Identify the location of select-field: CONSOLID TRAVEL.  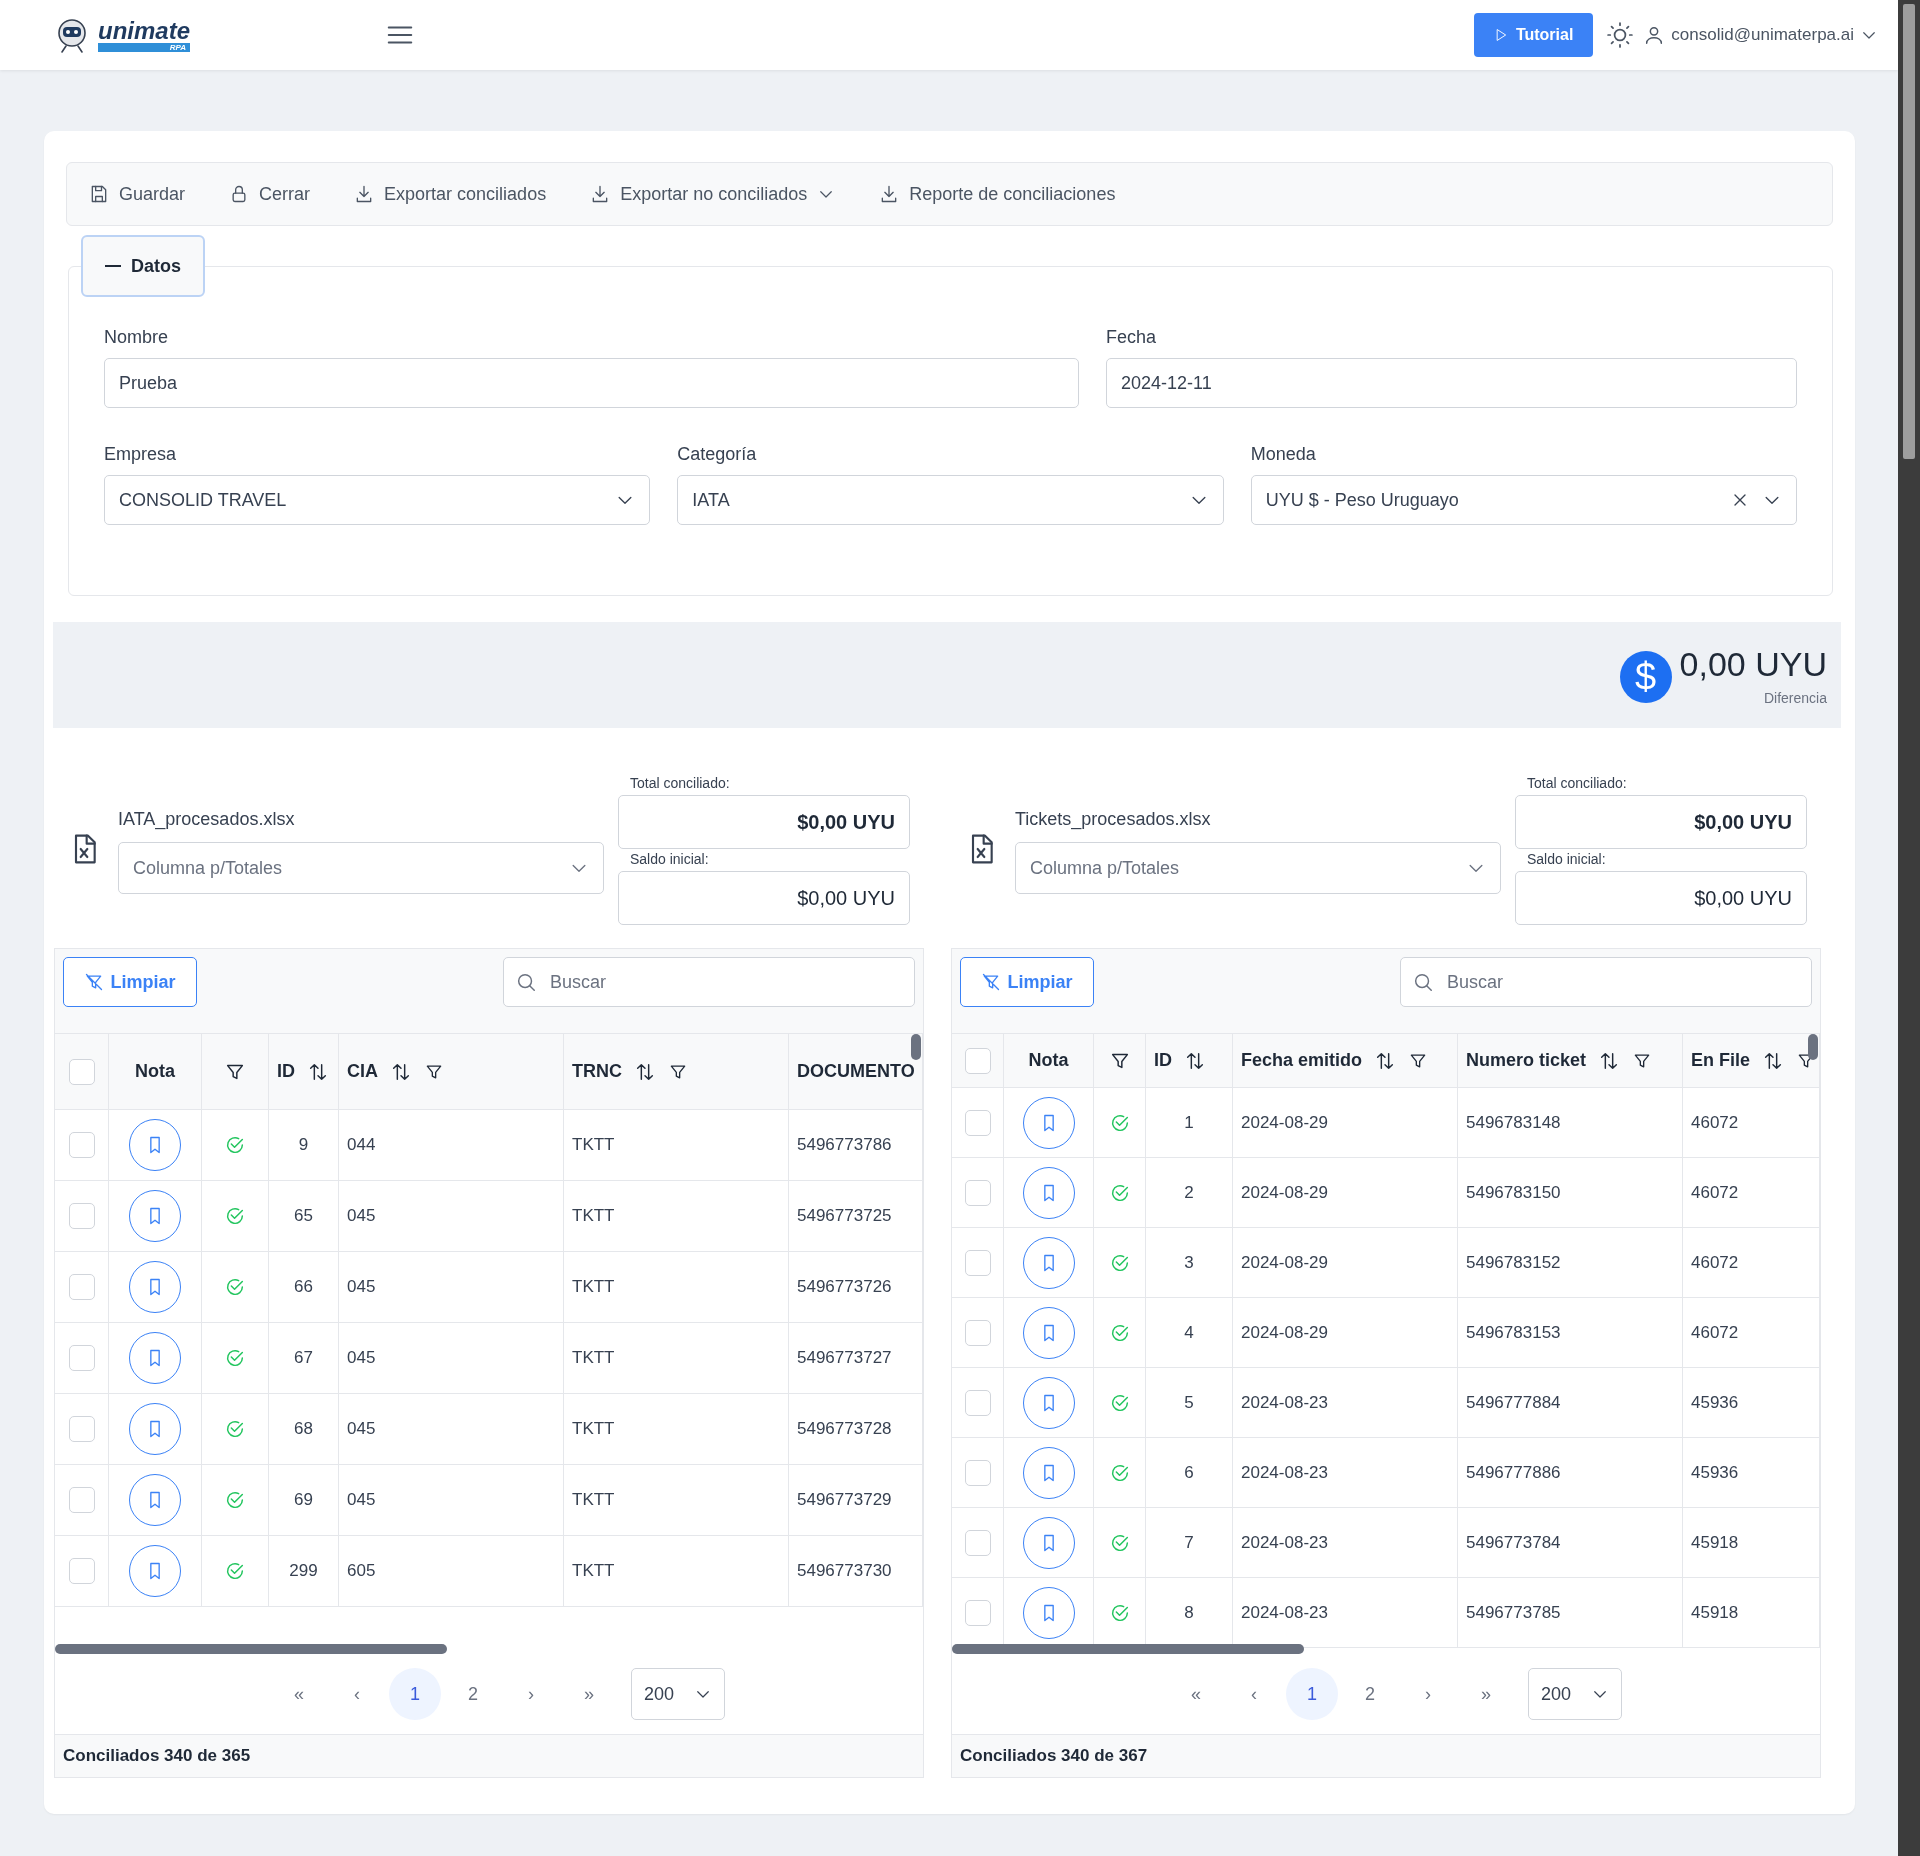
(377, 500).